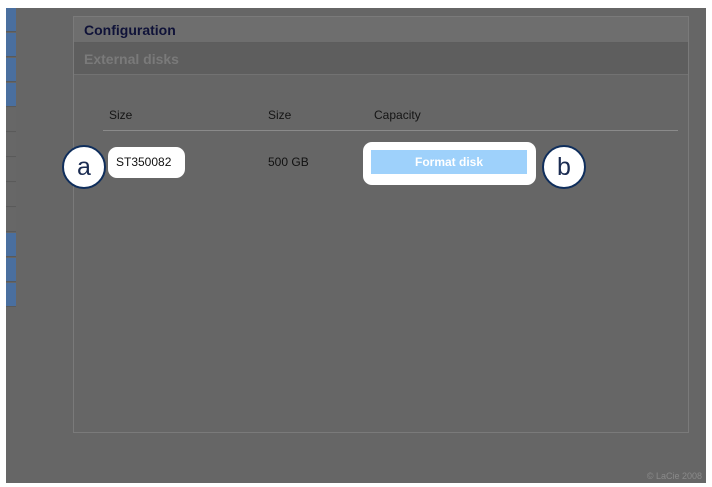 Image resolution: width=712 pixels, height=487 pixels. What do you see at coordinates (131, 59) in the screenshot?
I see `panel-subtitle: External disks` at bounding box center [131, 59].